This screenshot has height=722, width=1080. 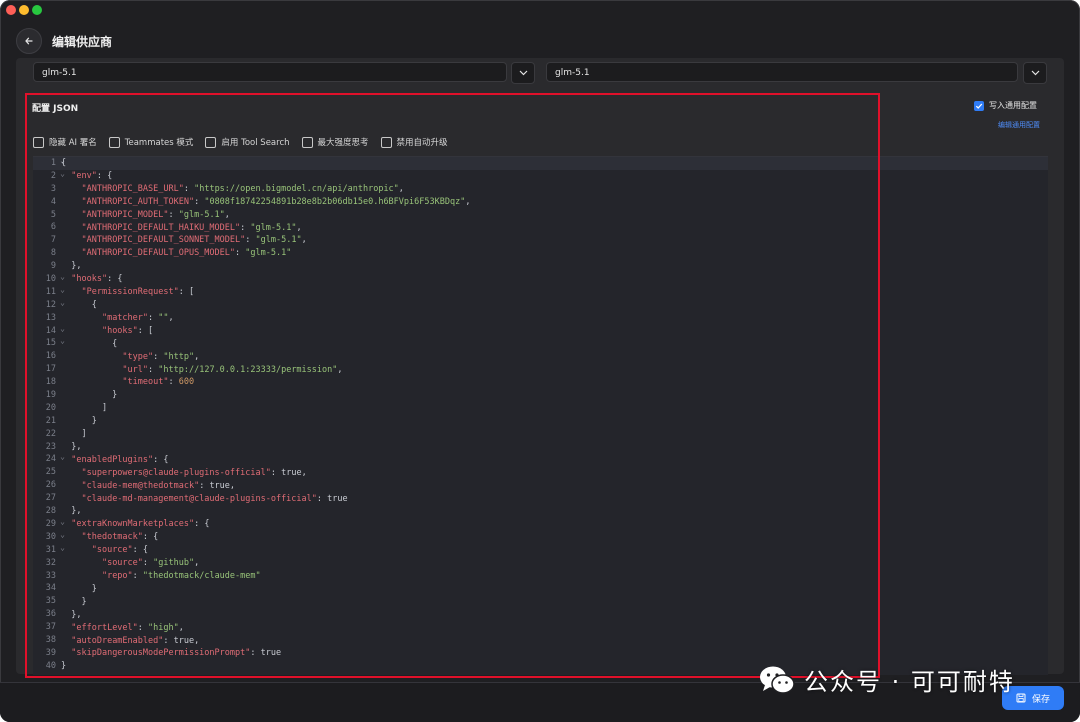 I want to click on write-general-config-toggle: 写入通用配置, so click(x=1005, y=105).